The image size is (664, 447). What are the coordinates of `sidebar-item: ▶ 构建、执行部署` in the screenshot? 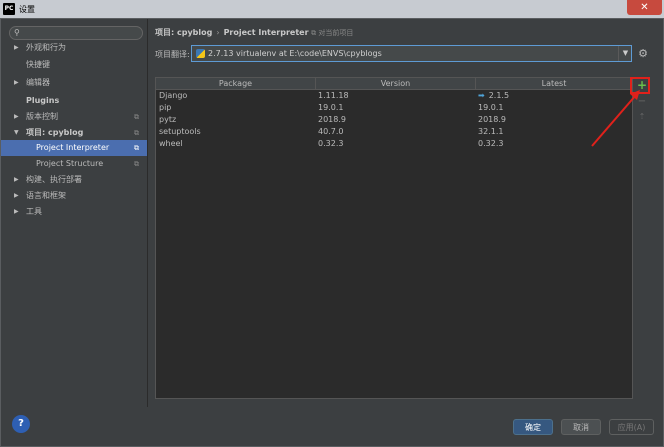 It's located at (74, 180).